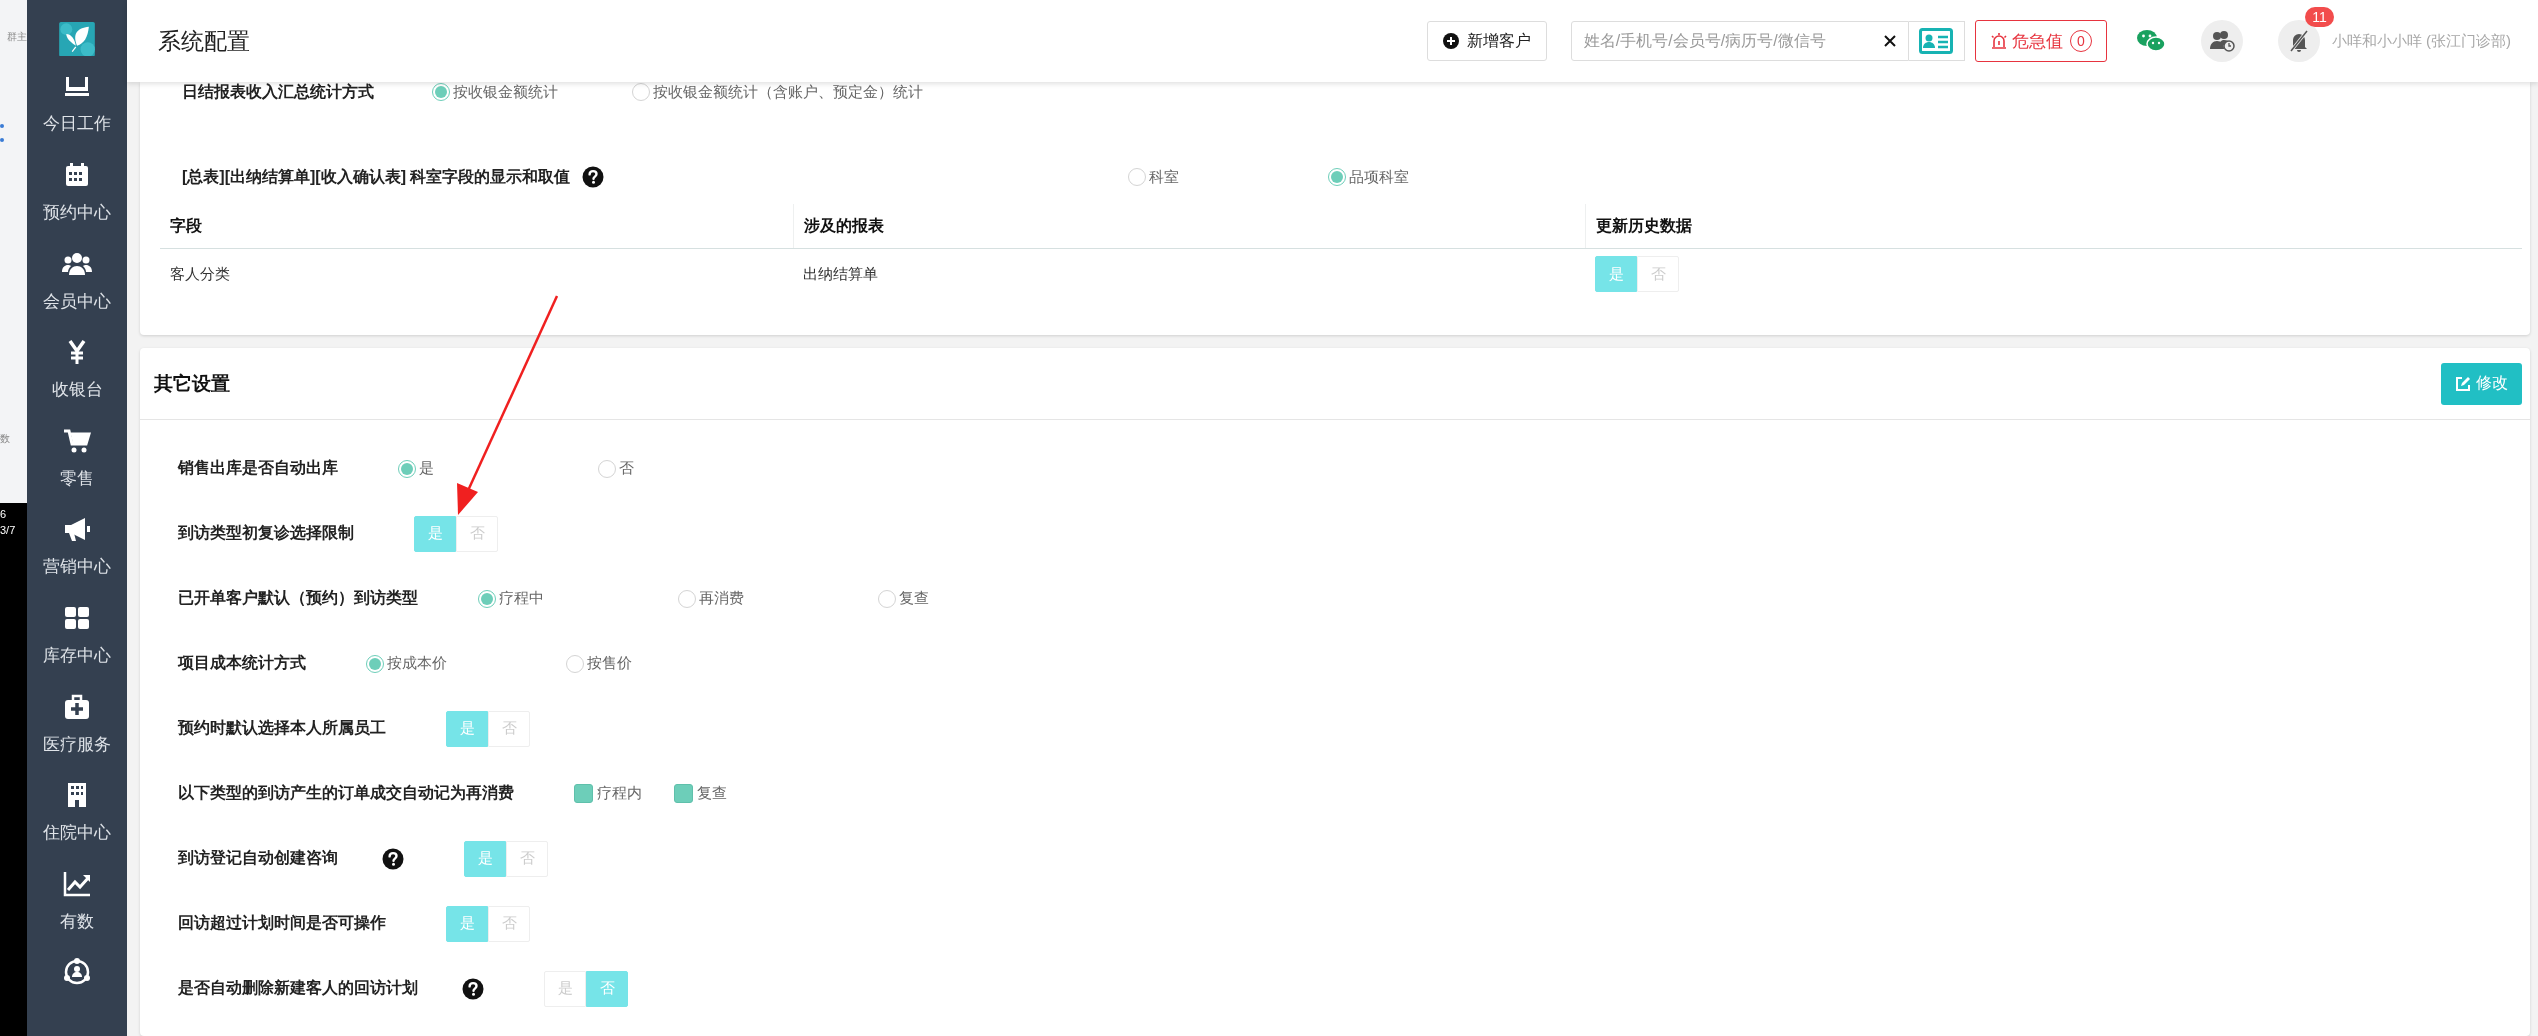  What do you see at coordinates (2150, 41) in the screenshot?
I see `chat-bubbles-icon` at bounding box center [2150, 41].